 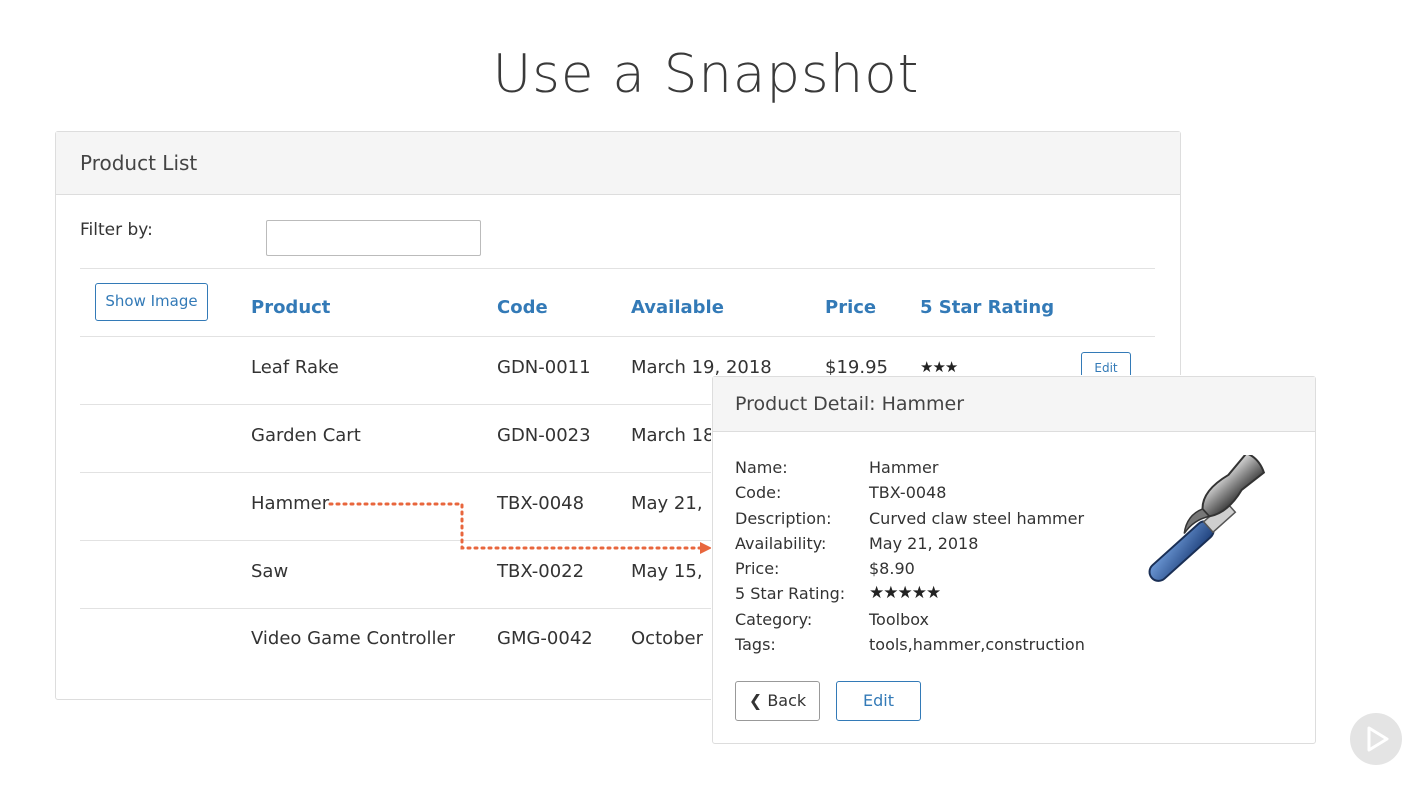 I want to click on edit-button: Edit, so click(x=878, y=701).